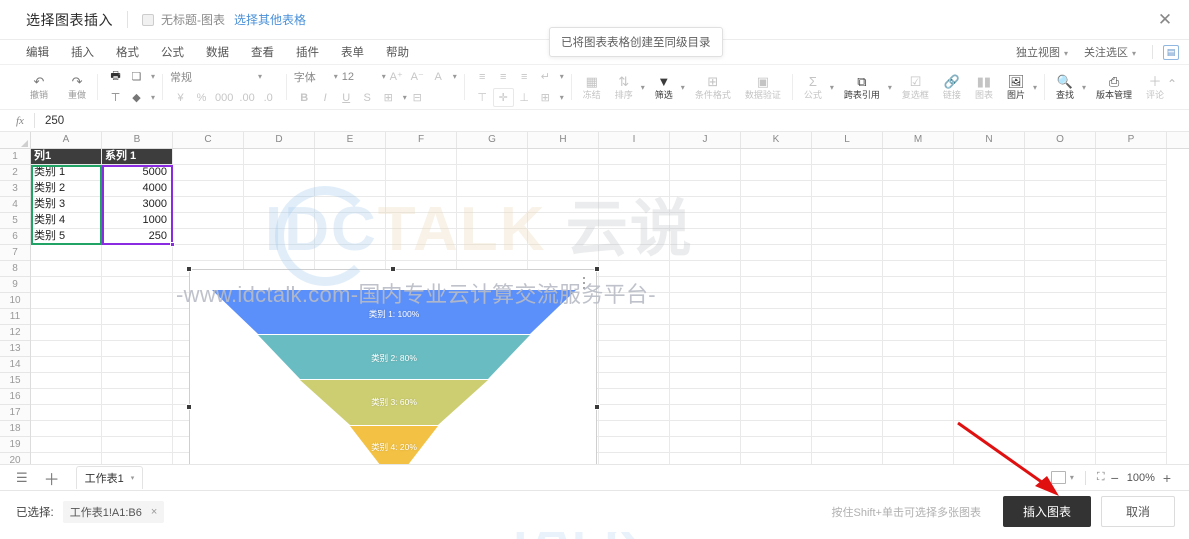 The image size is (1189, 539). Describe the element at coordinates (66, 365) in the screenshot. I see `cell-A14` at that location.